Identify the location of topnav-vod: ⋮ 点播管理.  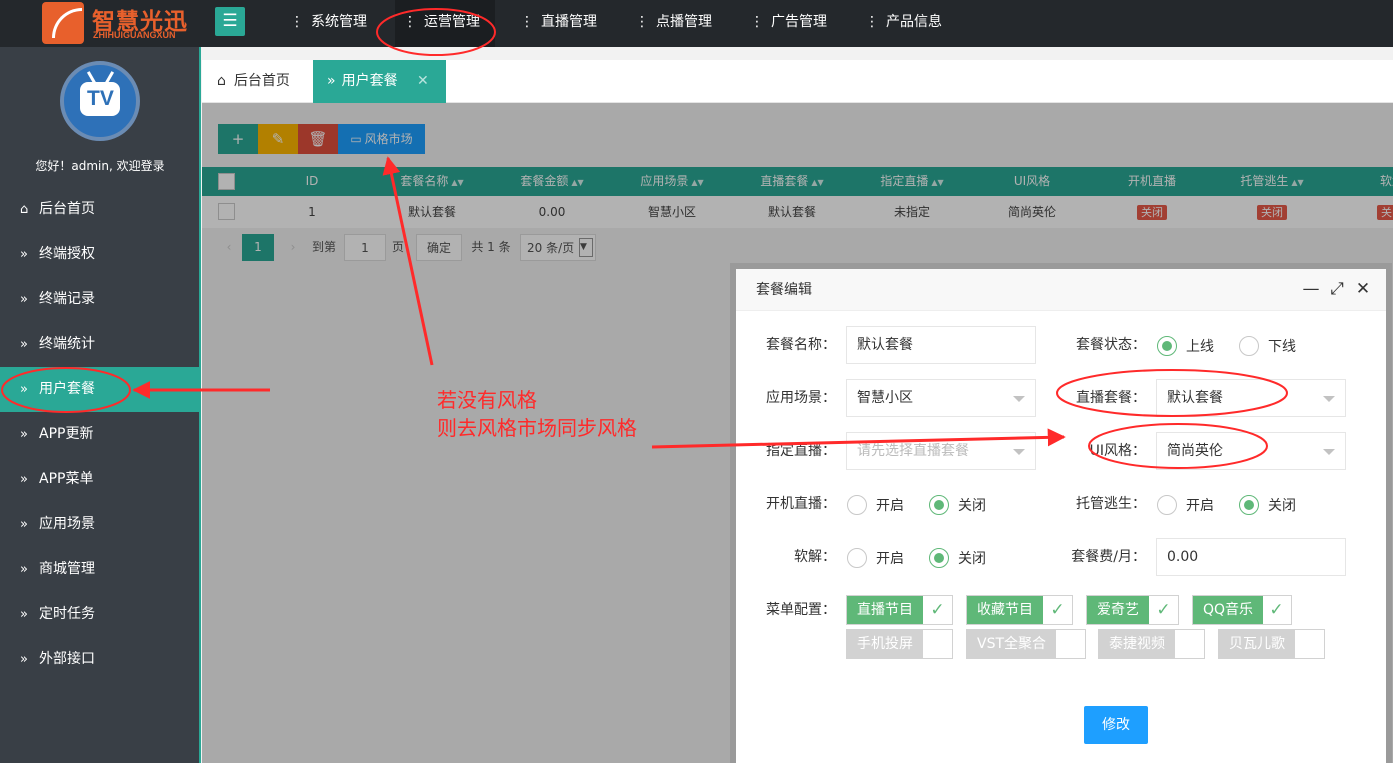
(677, 23).